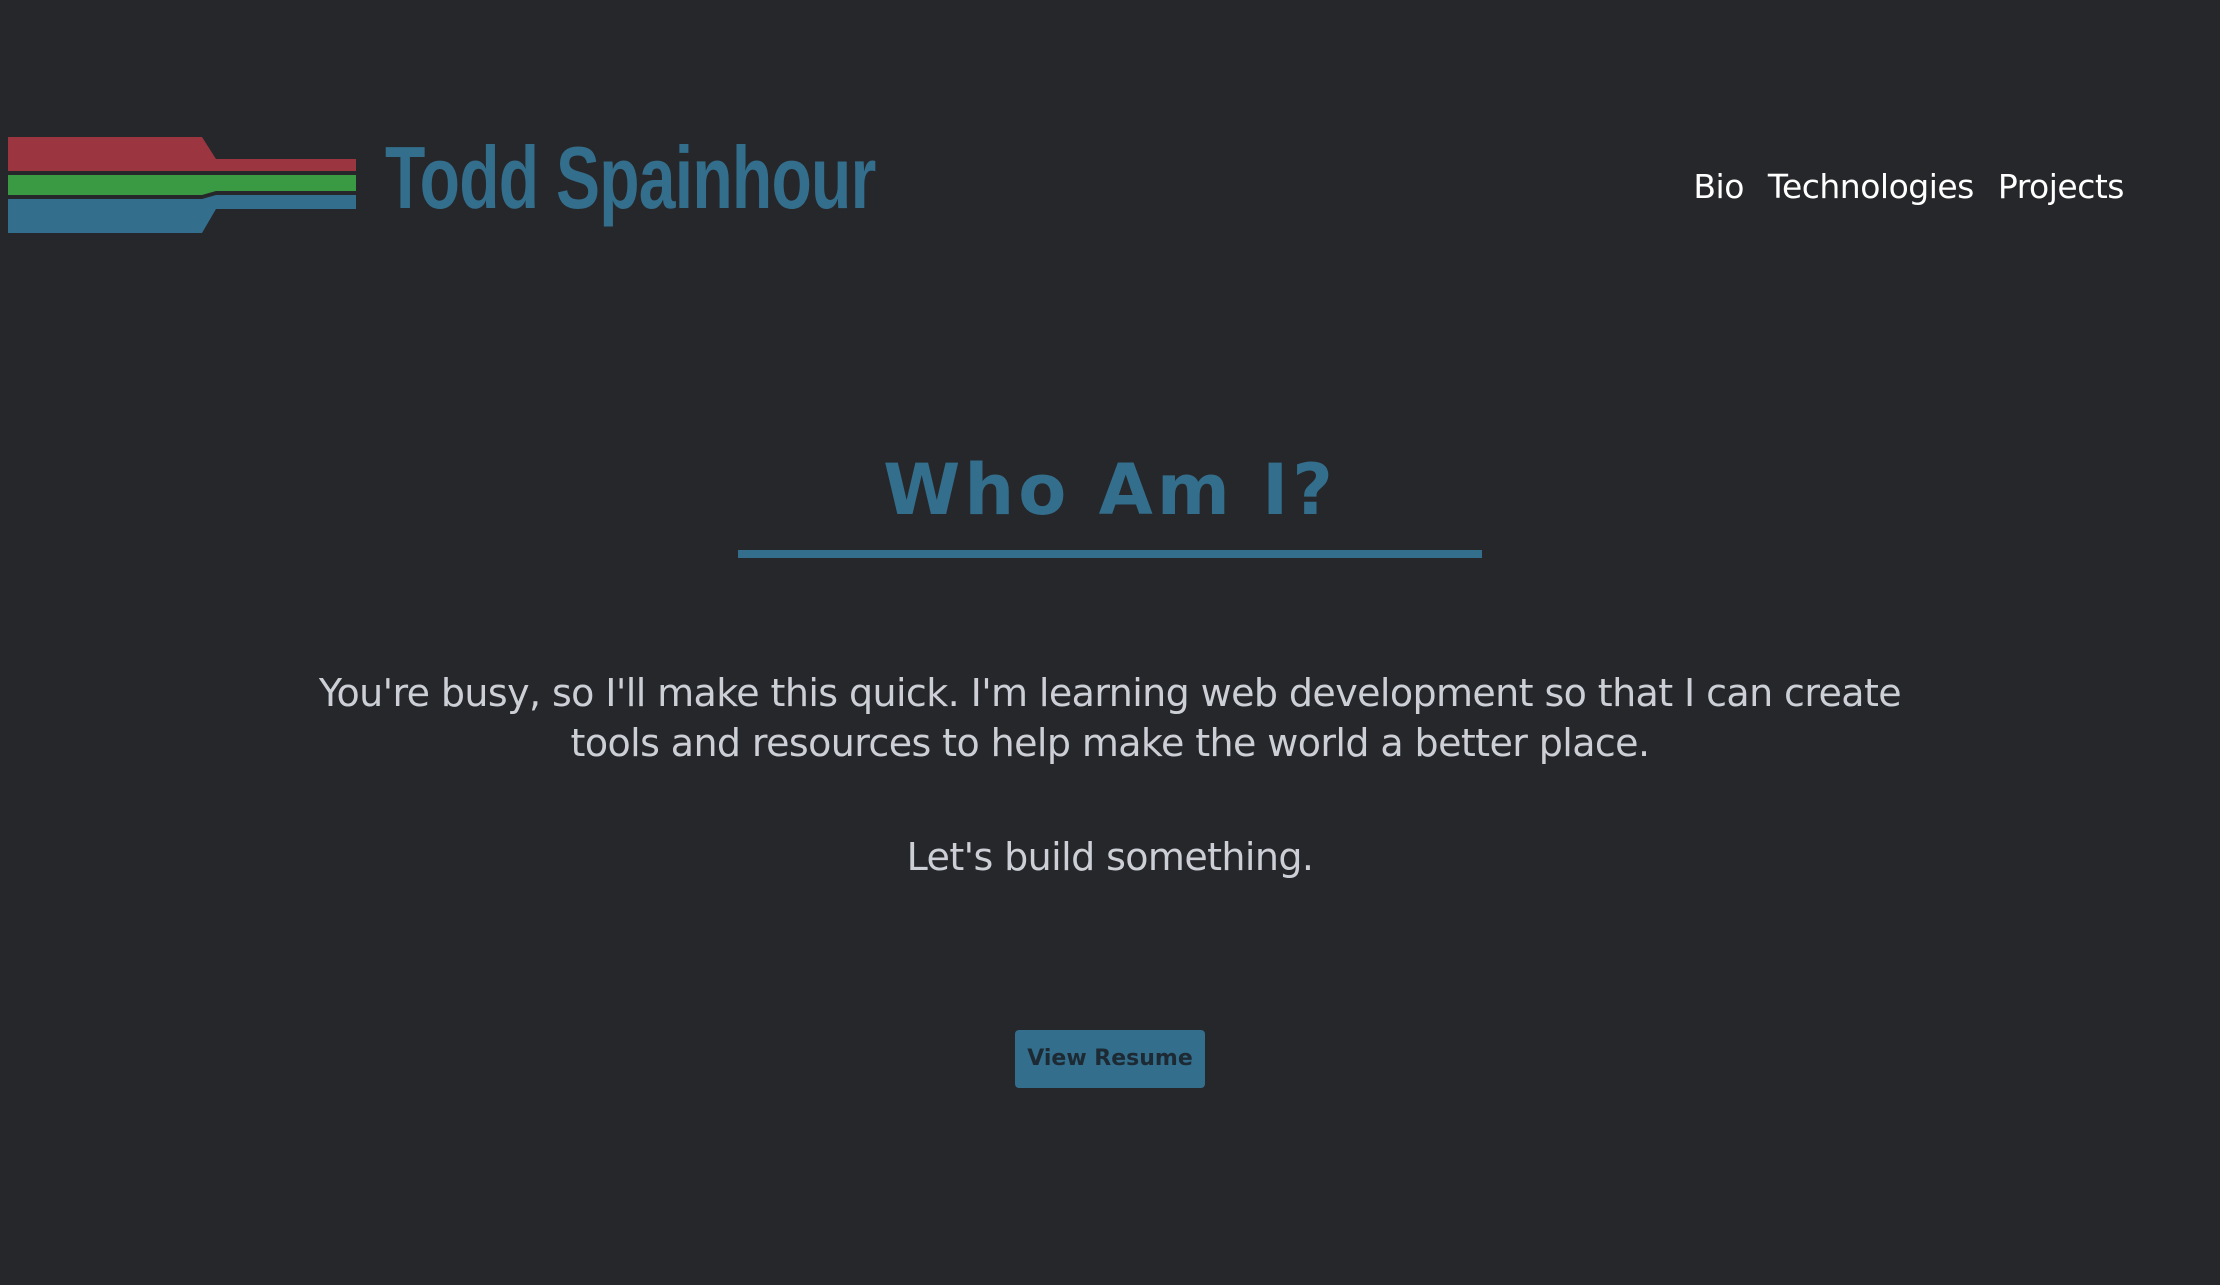 This screenshot has height=1285, width=2220. Describe the element at coordinates (1110, 857) in the screenshot. I see `cta-text: Let's build something.` at that location.